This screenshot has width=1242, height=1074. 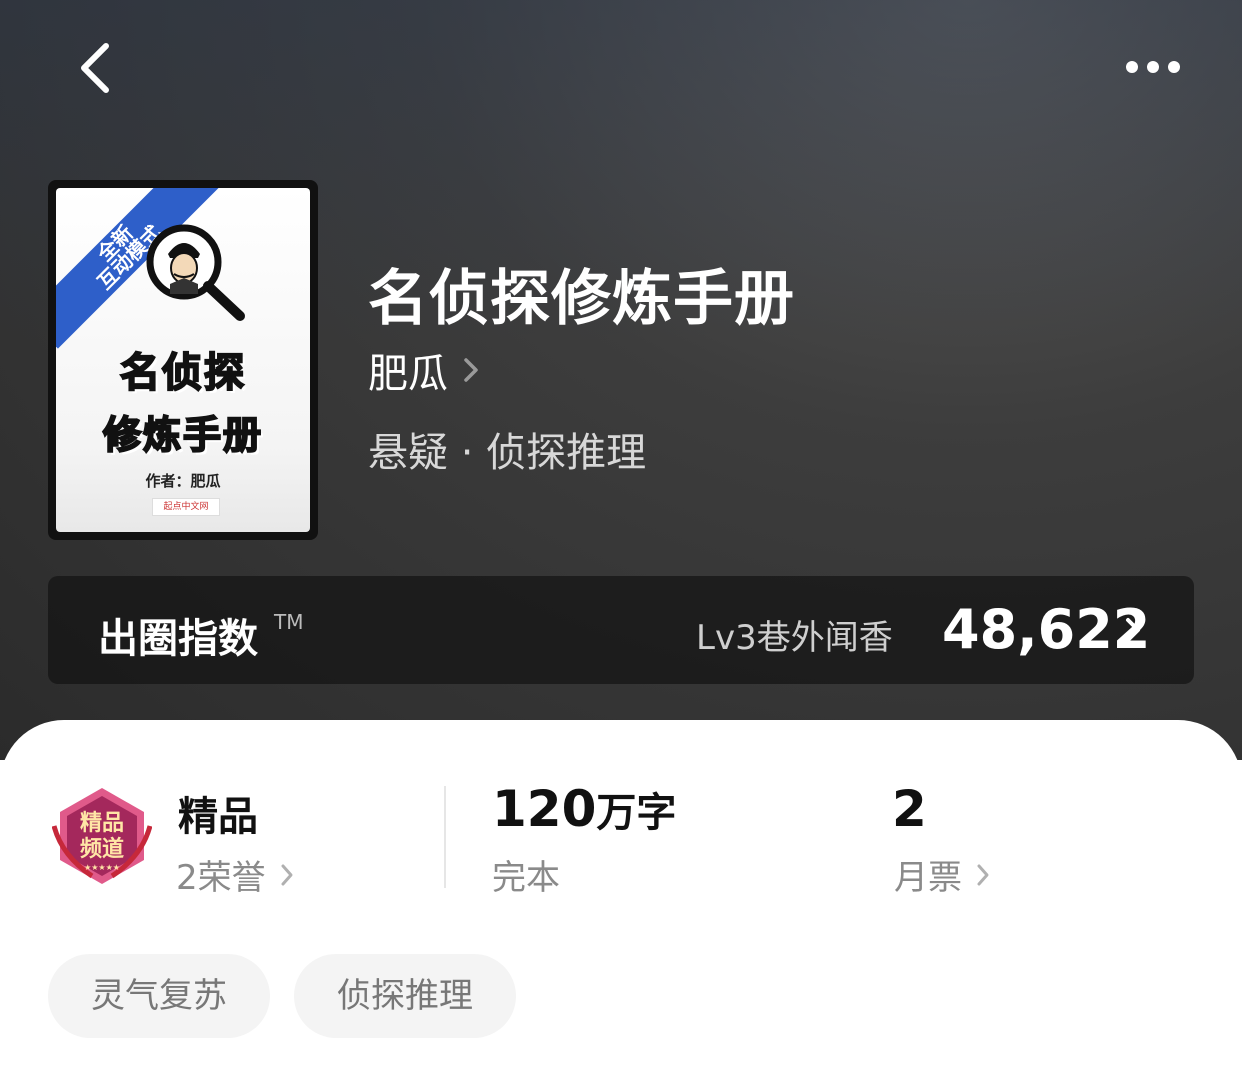 What do you see at coordinates (445, 837) in the screenshot?
I see `stat-divider` at bounding box center [445, 837].